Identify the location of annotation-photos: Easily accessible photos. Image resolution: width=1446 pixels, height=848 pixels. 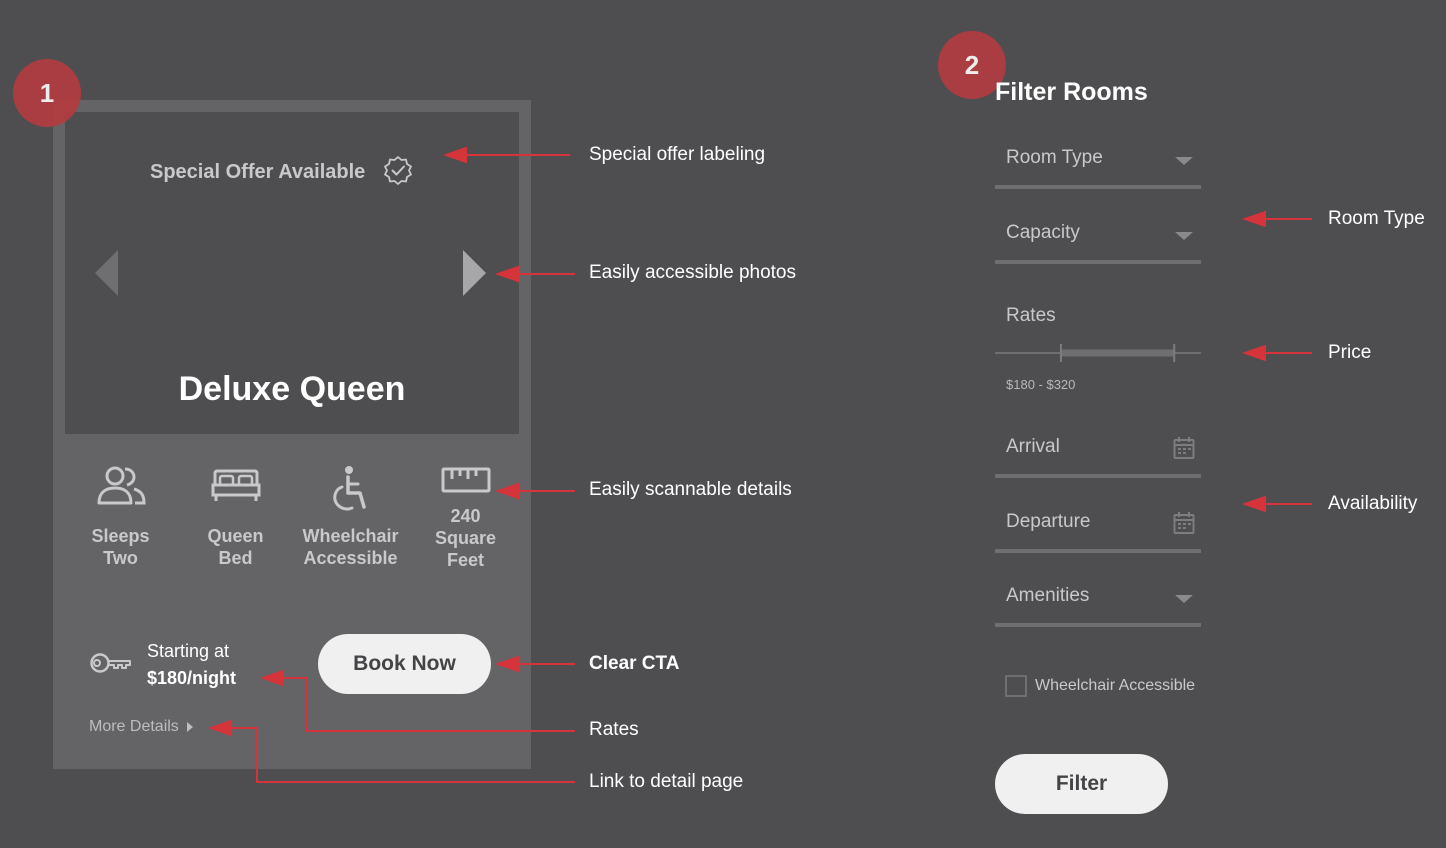
(692, 272).